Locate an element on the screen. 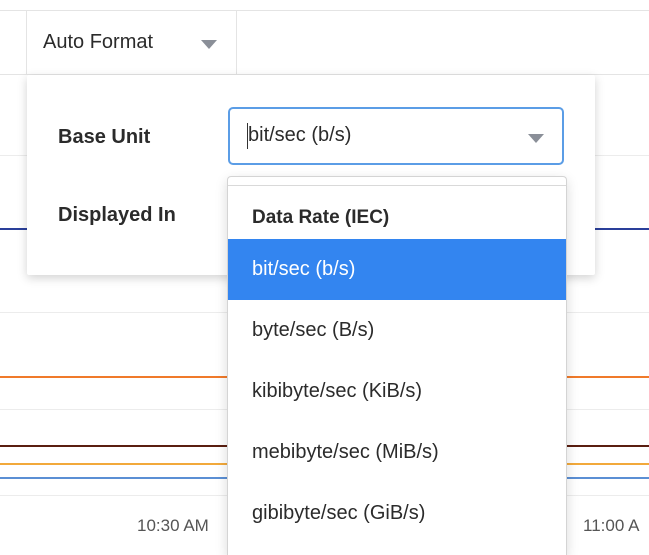  base-unit-select-value: bit/sec (b/s) is located at coordinates (300, 135).